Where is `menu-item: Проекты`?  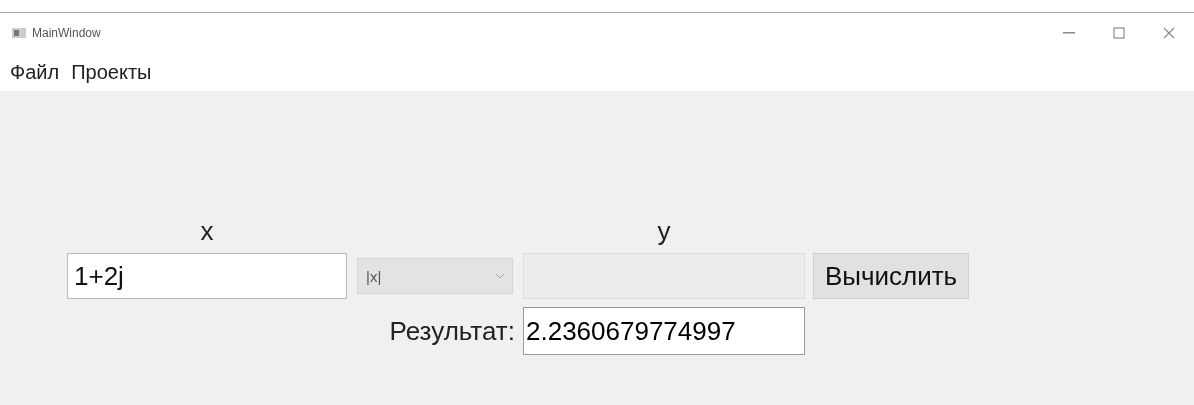
menu-item: Проекты is located at coordinates (111, 72).